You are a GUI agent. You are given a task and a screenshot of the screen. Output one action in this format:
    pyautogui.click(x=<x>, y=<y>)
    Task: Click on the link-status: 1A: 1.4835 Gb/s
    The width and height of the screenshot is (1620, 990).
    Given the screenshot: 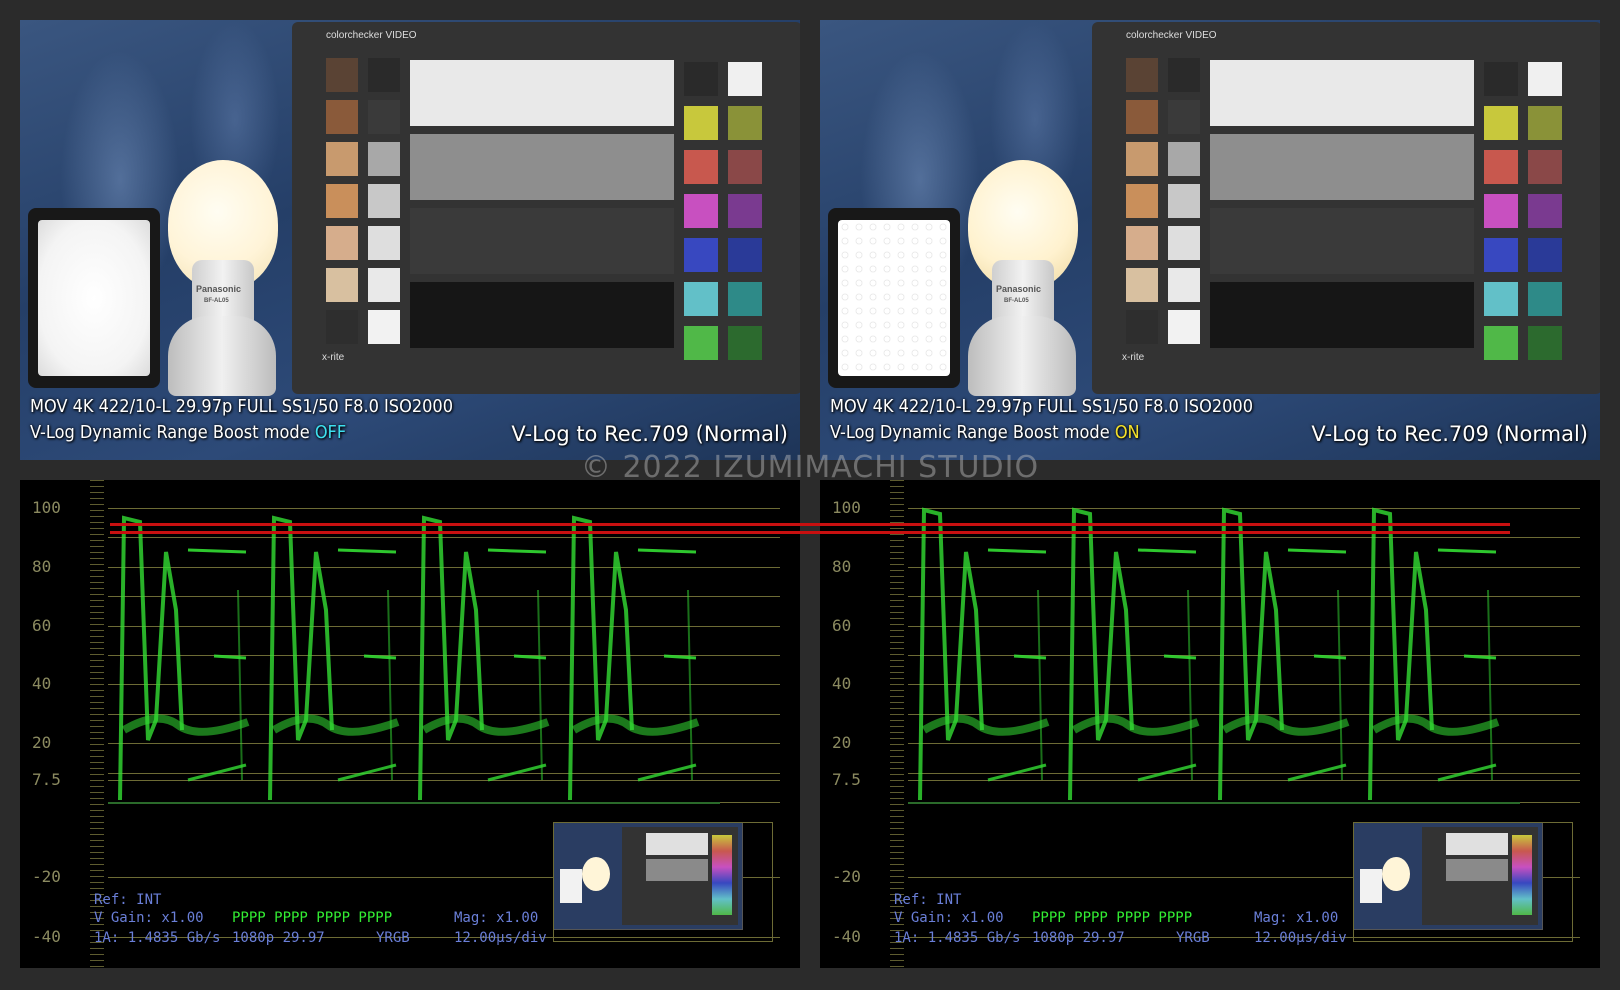 What is the action you would take?
    pyautogui.click(x=157, y=938)
    